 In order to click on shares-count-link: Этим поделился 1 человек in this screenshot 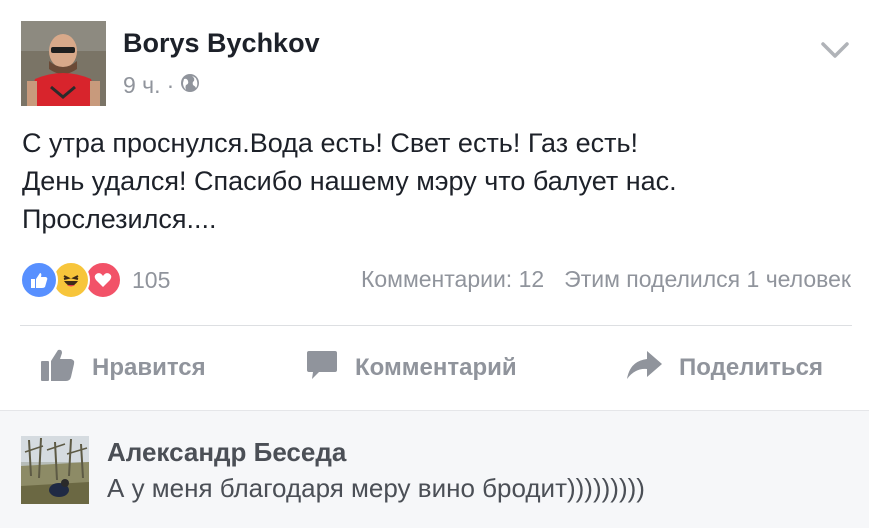, I will do `click(707, 279)`.